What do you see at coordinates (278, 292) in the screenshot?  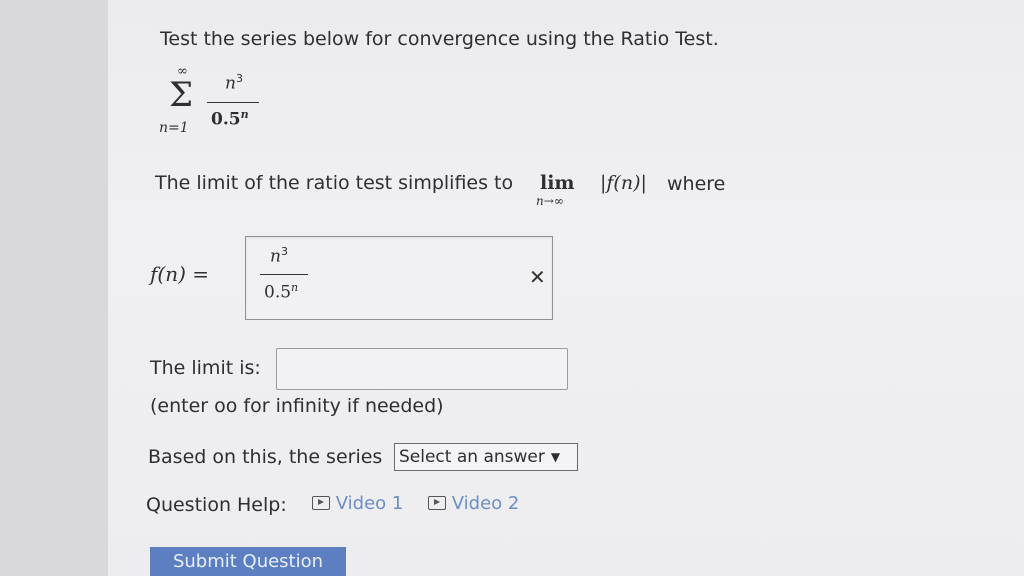 I see `fn-denominator-base: 0.5` at bounding box center [278, 292].